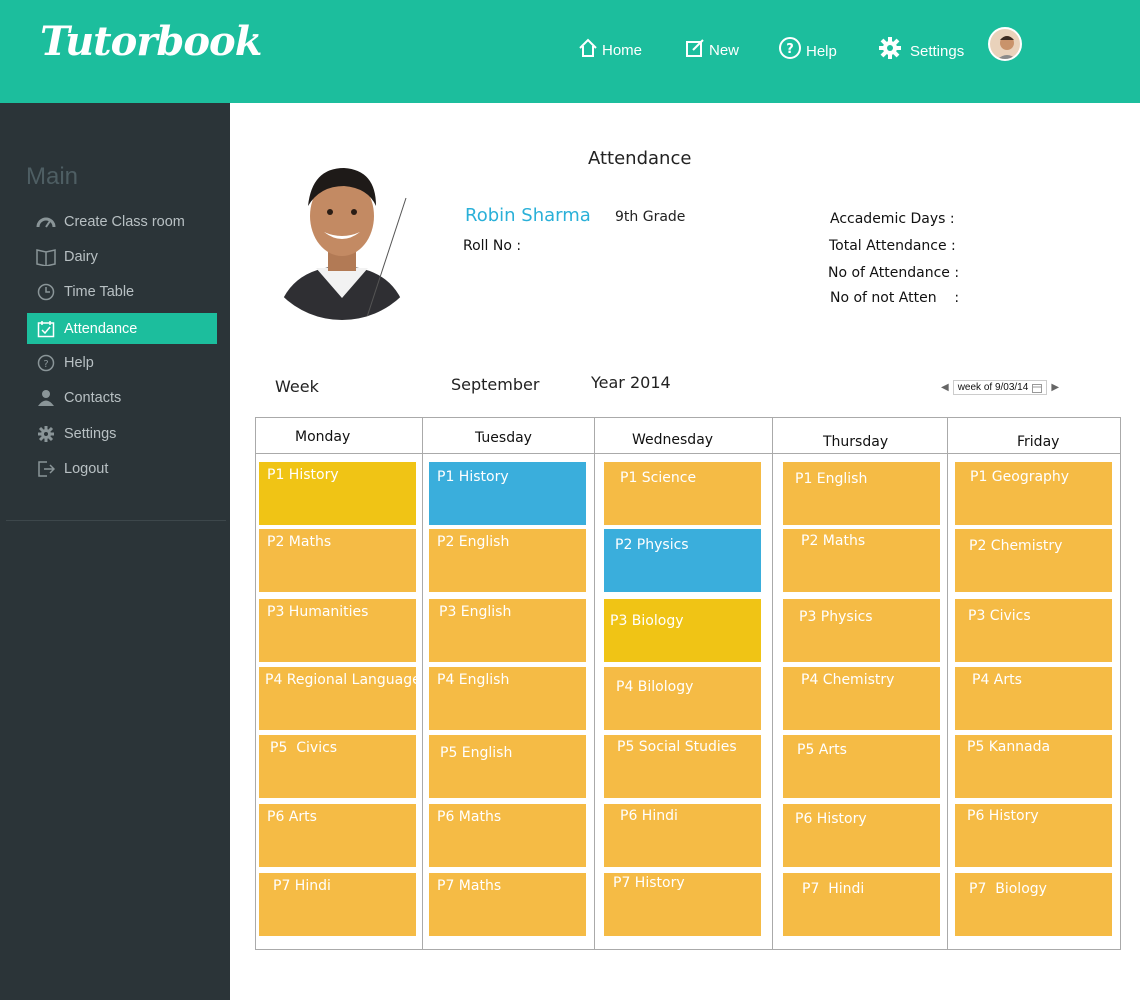 This screenshot has height=1000, width=1140. I want to click on period-cell: P4 Regional Language, so click(337, 698).